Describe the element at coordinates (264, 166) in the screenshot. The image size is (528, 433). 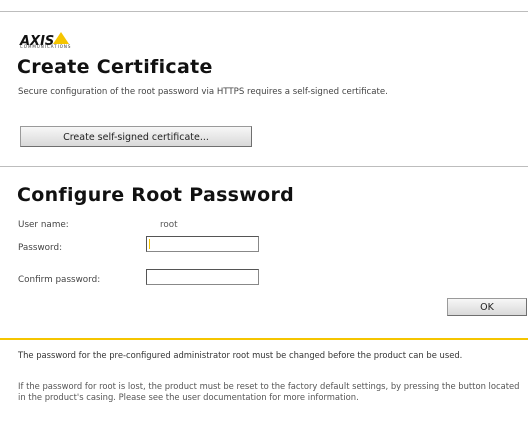
I see `section-divider` at that location.